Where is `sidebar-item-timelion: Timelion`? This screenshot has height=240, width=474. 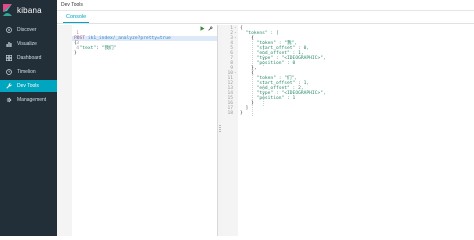 sidebar-item-timelion: Timelion is located at coordinates (28, 72).